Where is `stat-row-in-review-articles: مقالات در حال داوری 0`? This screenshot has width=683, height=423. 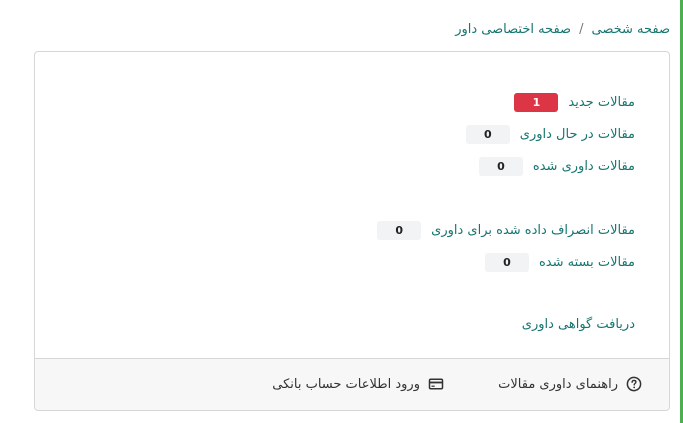 stat-row-in-review-articles: مقالات در حال داوری 0 is located at coordinates (550, 134).